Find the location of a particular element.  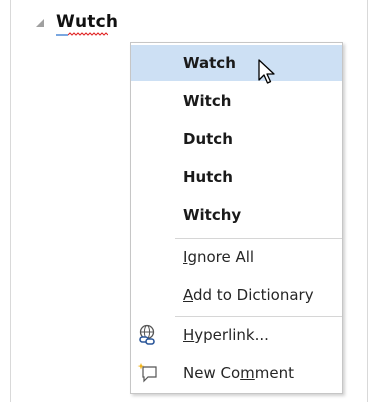

new-comment-icon is located at coordinates (147, 373).